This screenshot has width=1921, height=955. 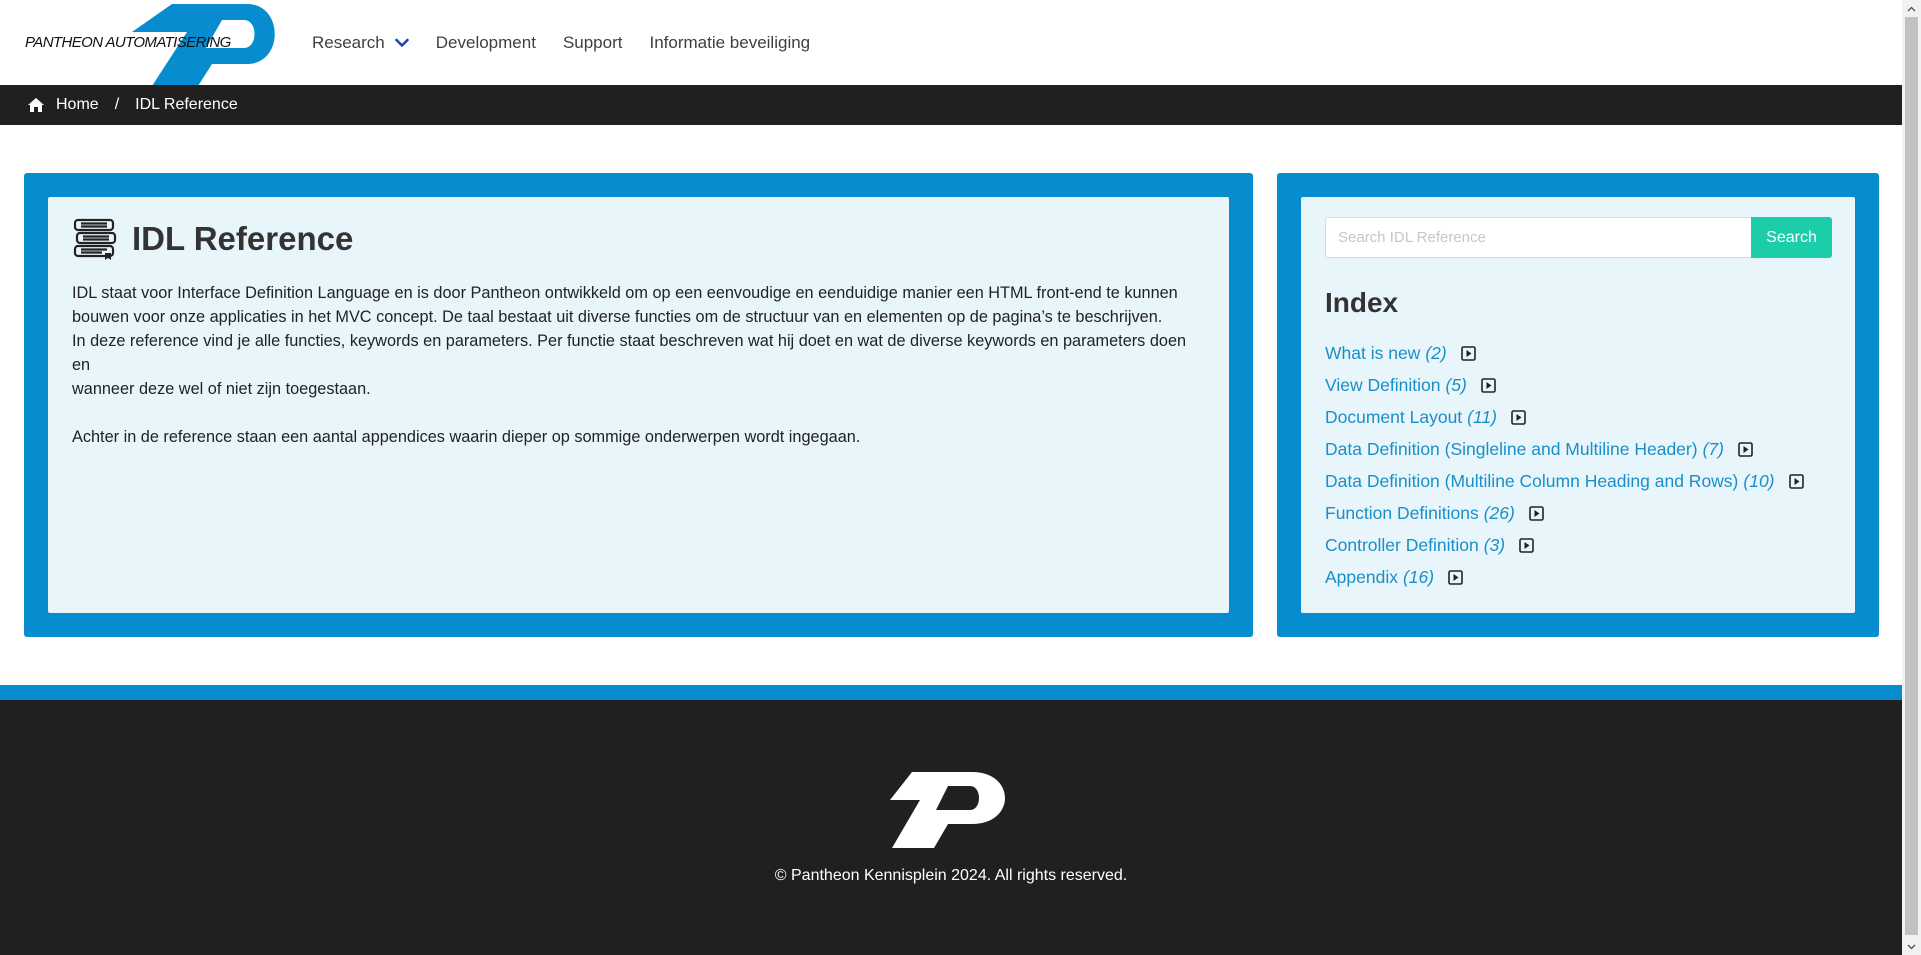 I want to click on nav-research-label: Research, so click(x=348, y=42).